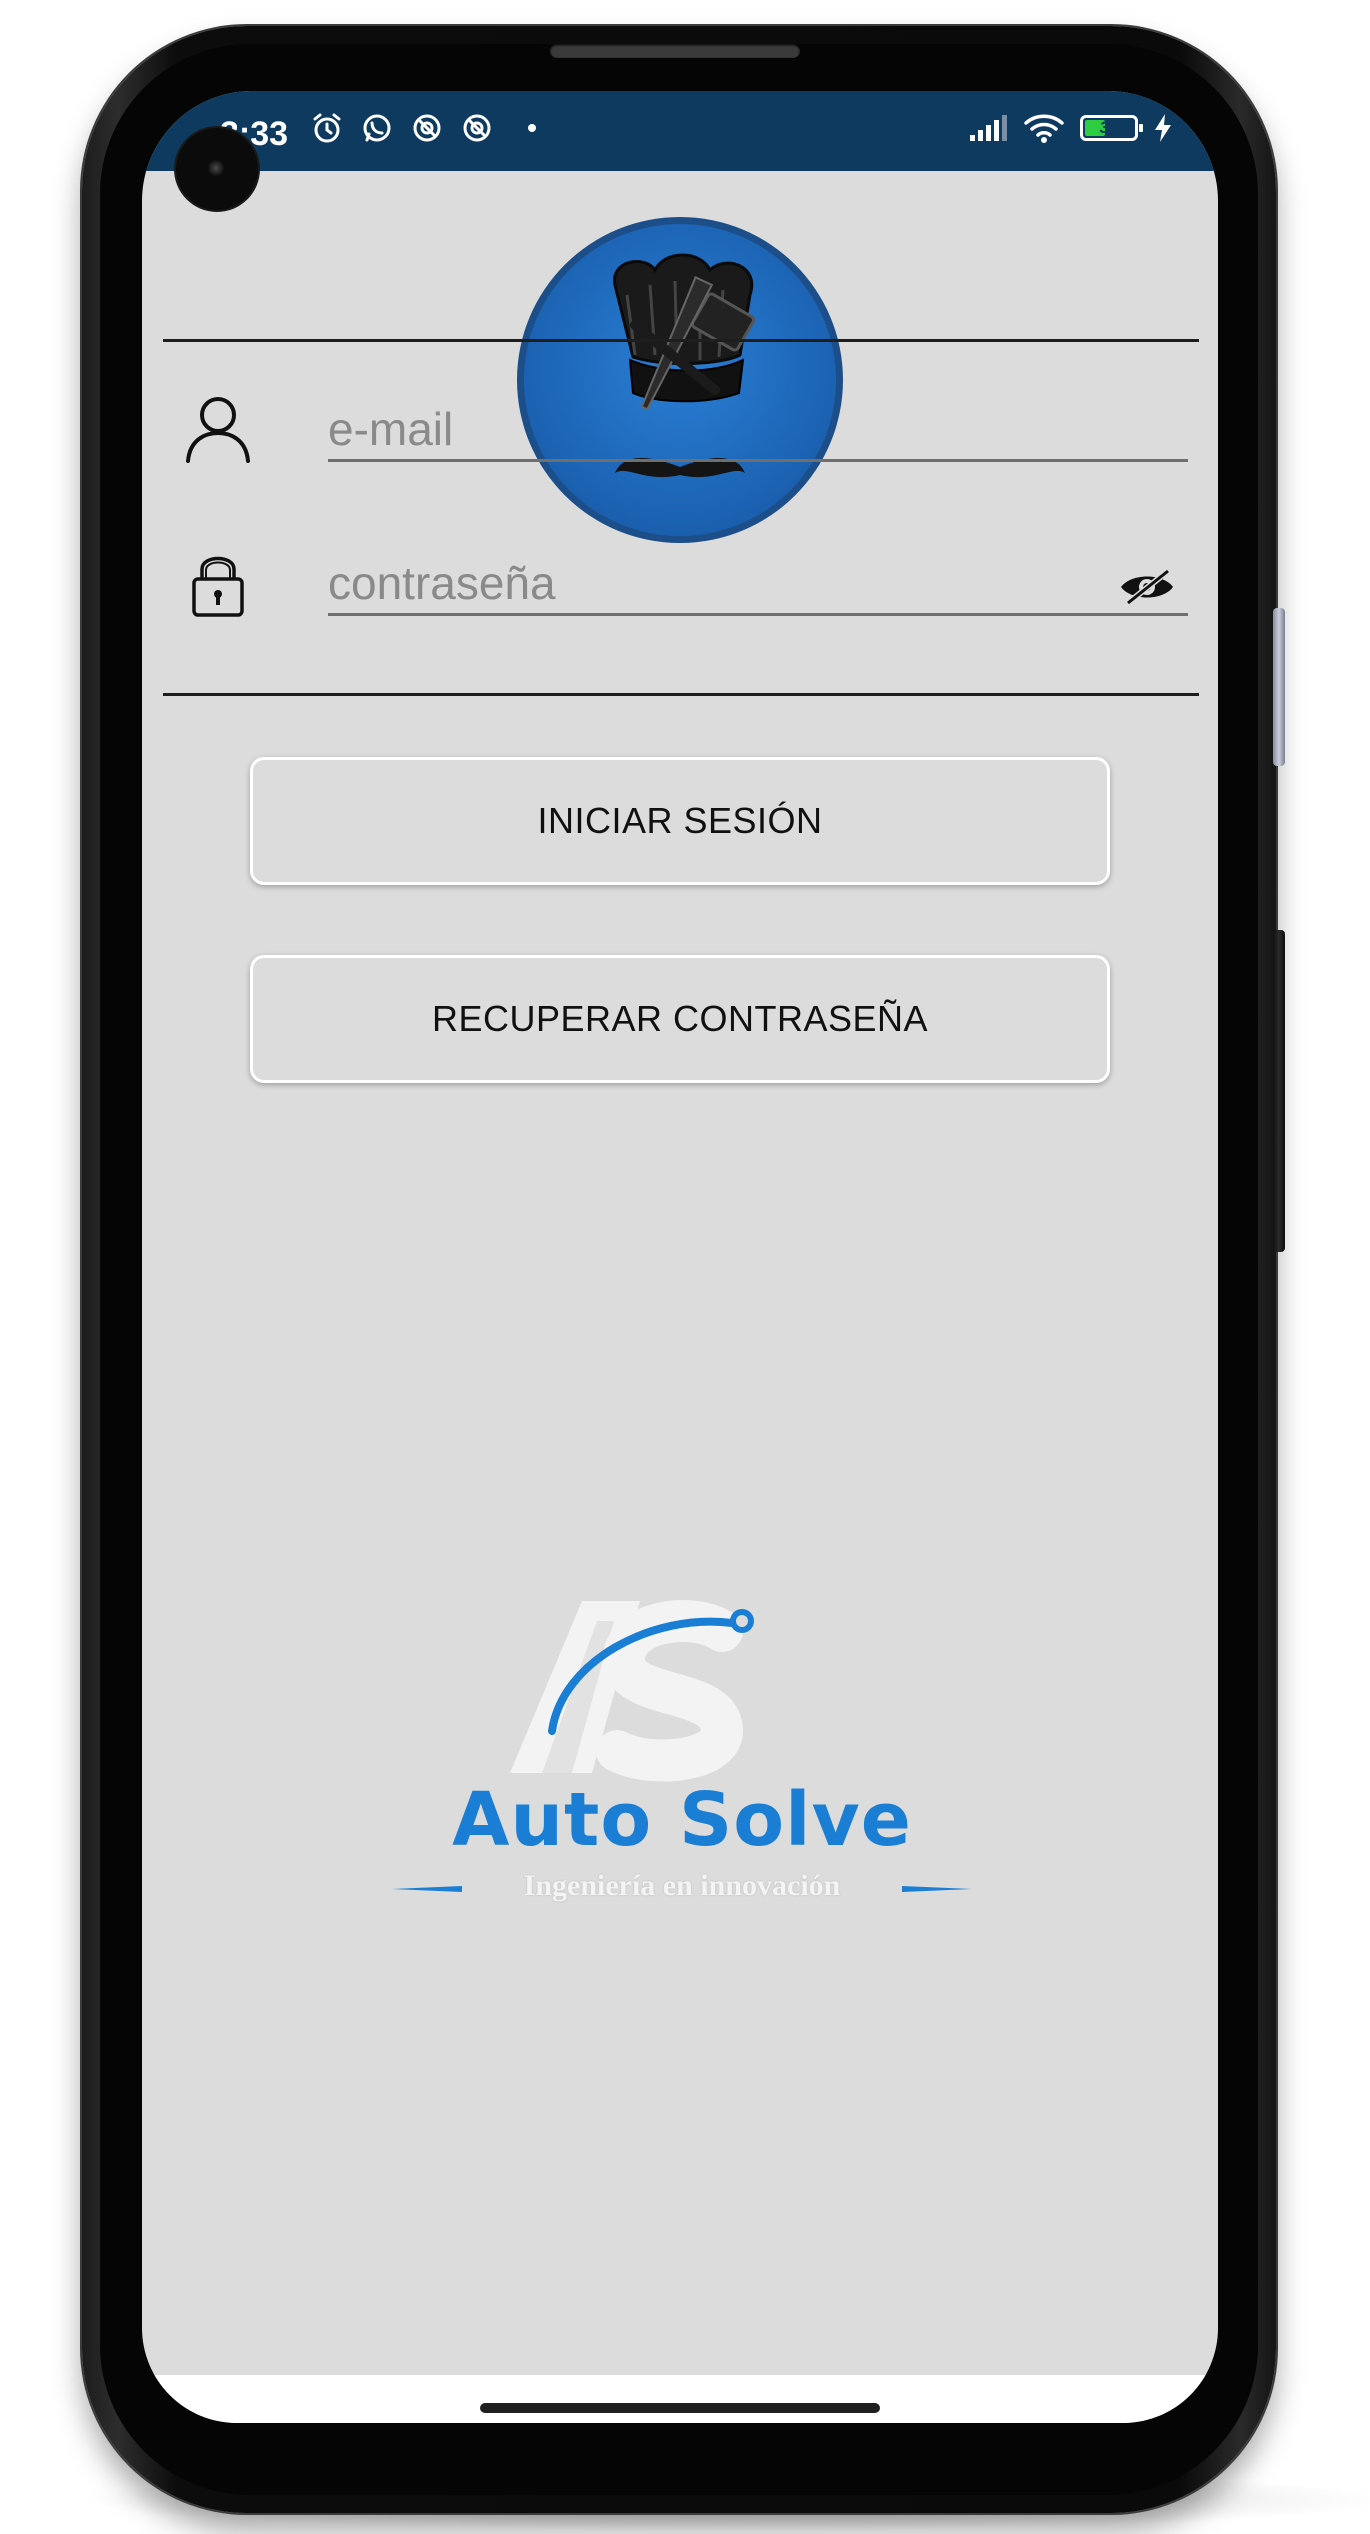  I want to click on email-underline, so click(758, 460).